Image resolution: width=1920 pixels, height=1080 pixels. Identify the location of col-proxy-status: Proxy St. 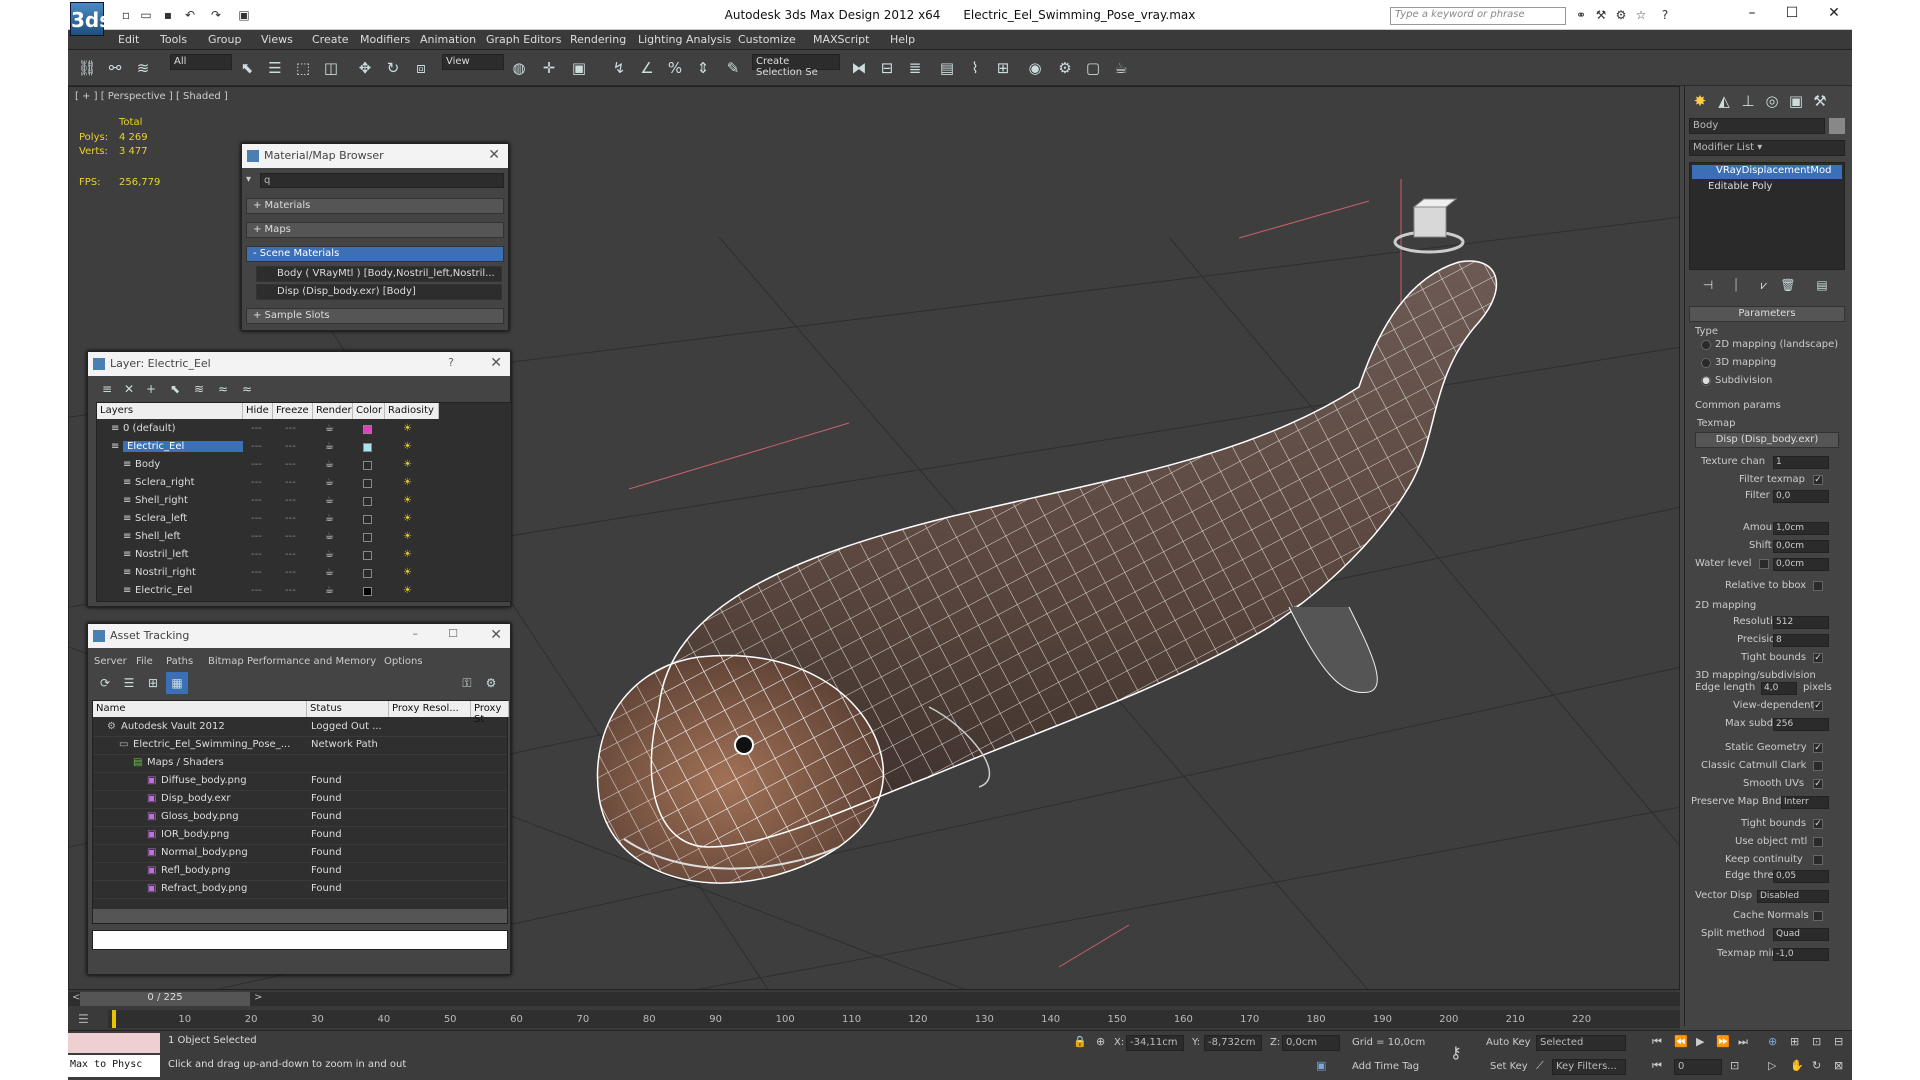
(490, 713).